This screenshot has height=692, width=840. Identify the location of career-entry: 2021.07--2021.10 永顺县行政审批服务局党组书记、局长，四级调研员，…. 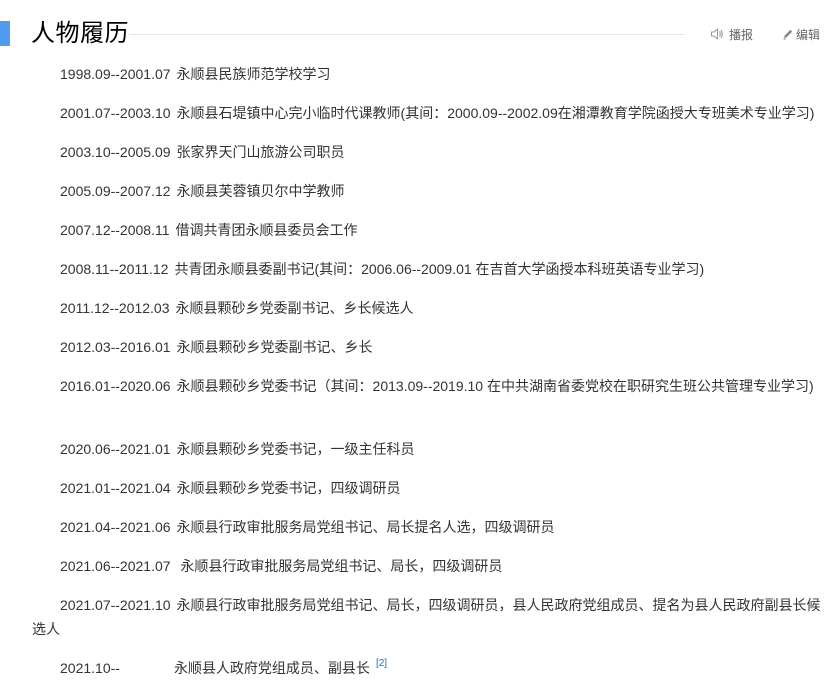
(430, 617).